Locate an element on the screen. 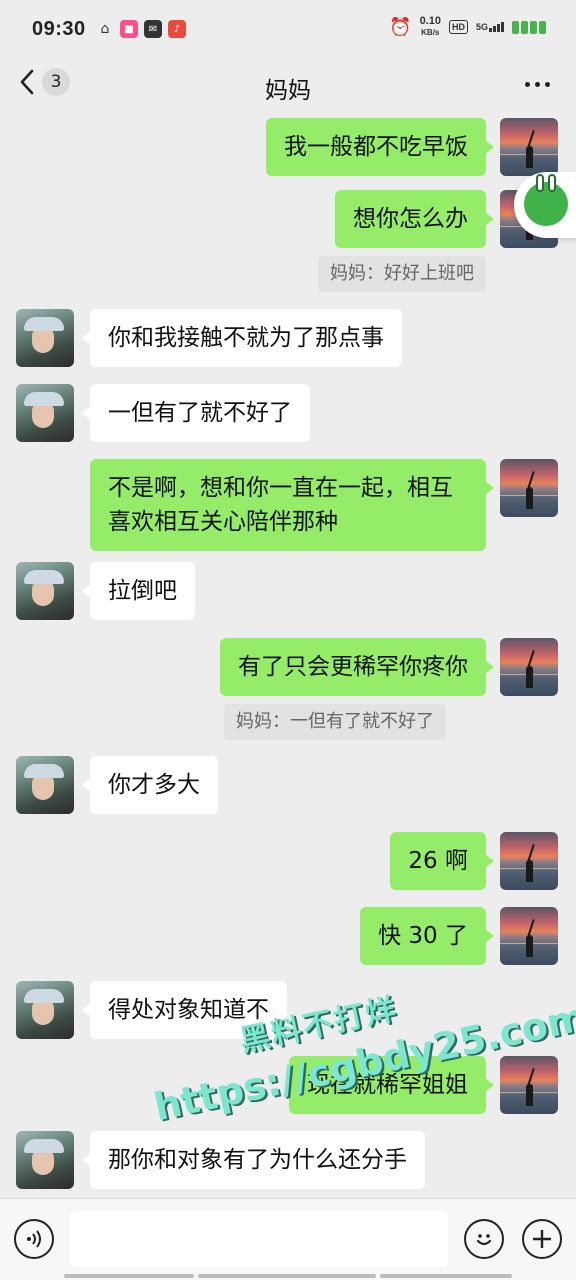 The height and width of the screenshot is (1280, 576). sent-message-bubble: 26 啊 is located at coordinates (442, 861).